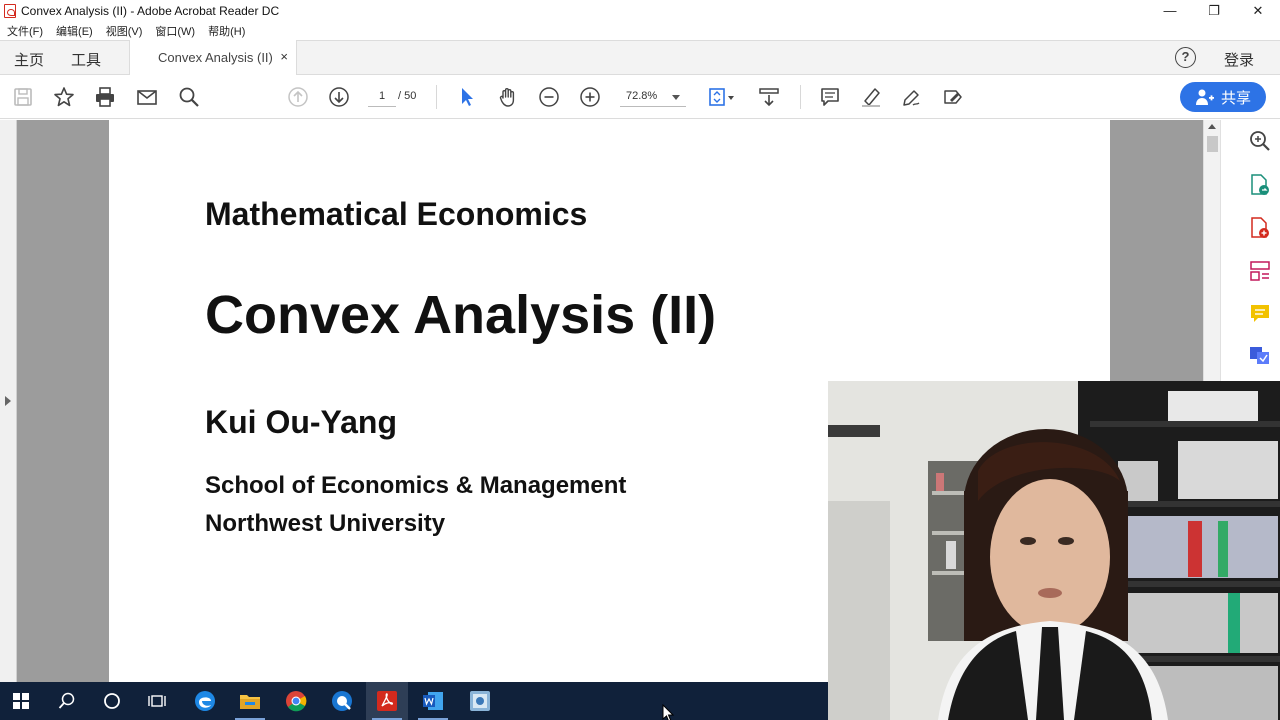 The image size is (1280, 720). Describe the element at coordinates (396, 214) in the screenshot. I see `course-title: Mathematical Economics` at that location.